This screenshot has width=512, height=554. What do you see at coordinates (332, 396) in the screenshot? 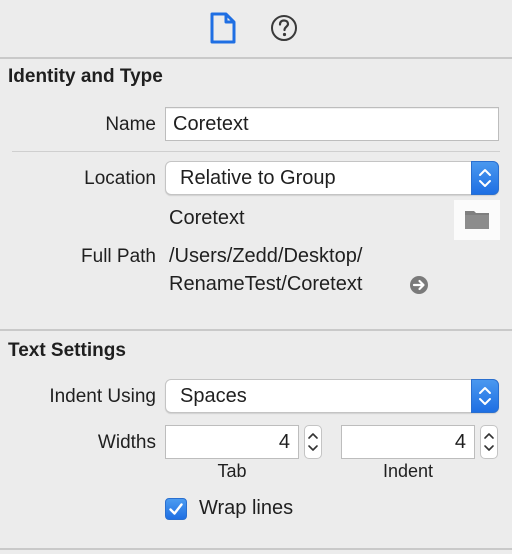
I see `indent-using-popup: Spaces` at bounding box center [332, 396].